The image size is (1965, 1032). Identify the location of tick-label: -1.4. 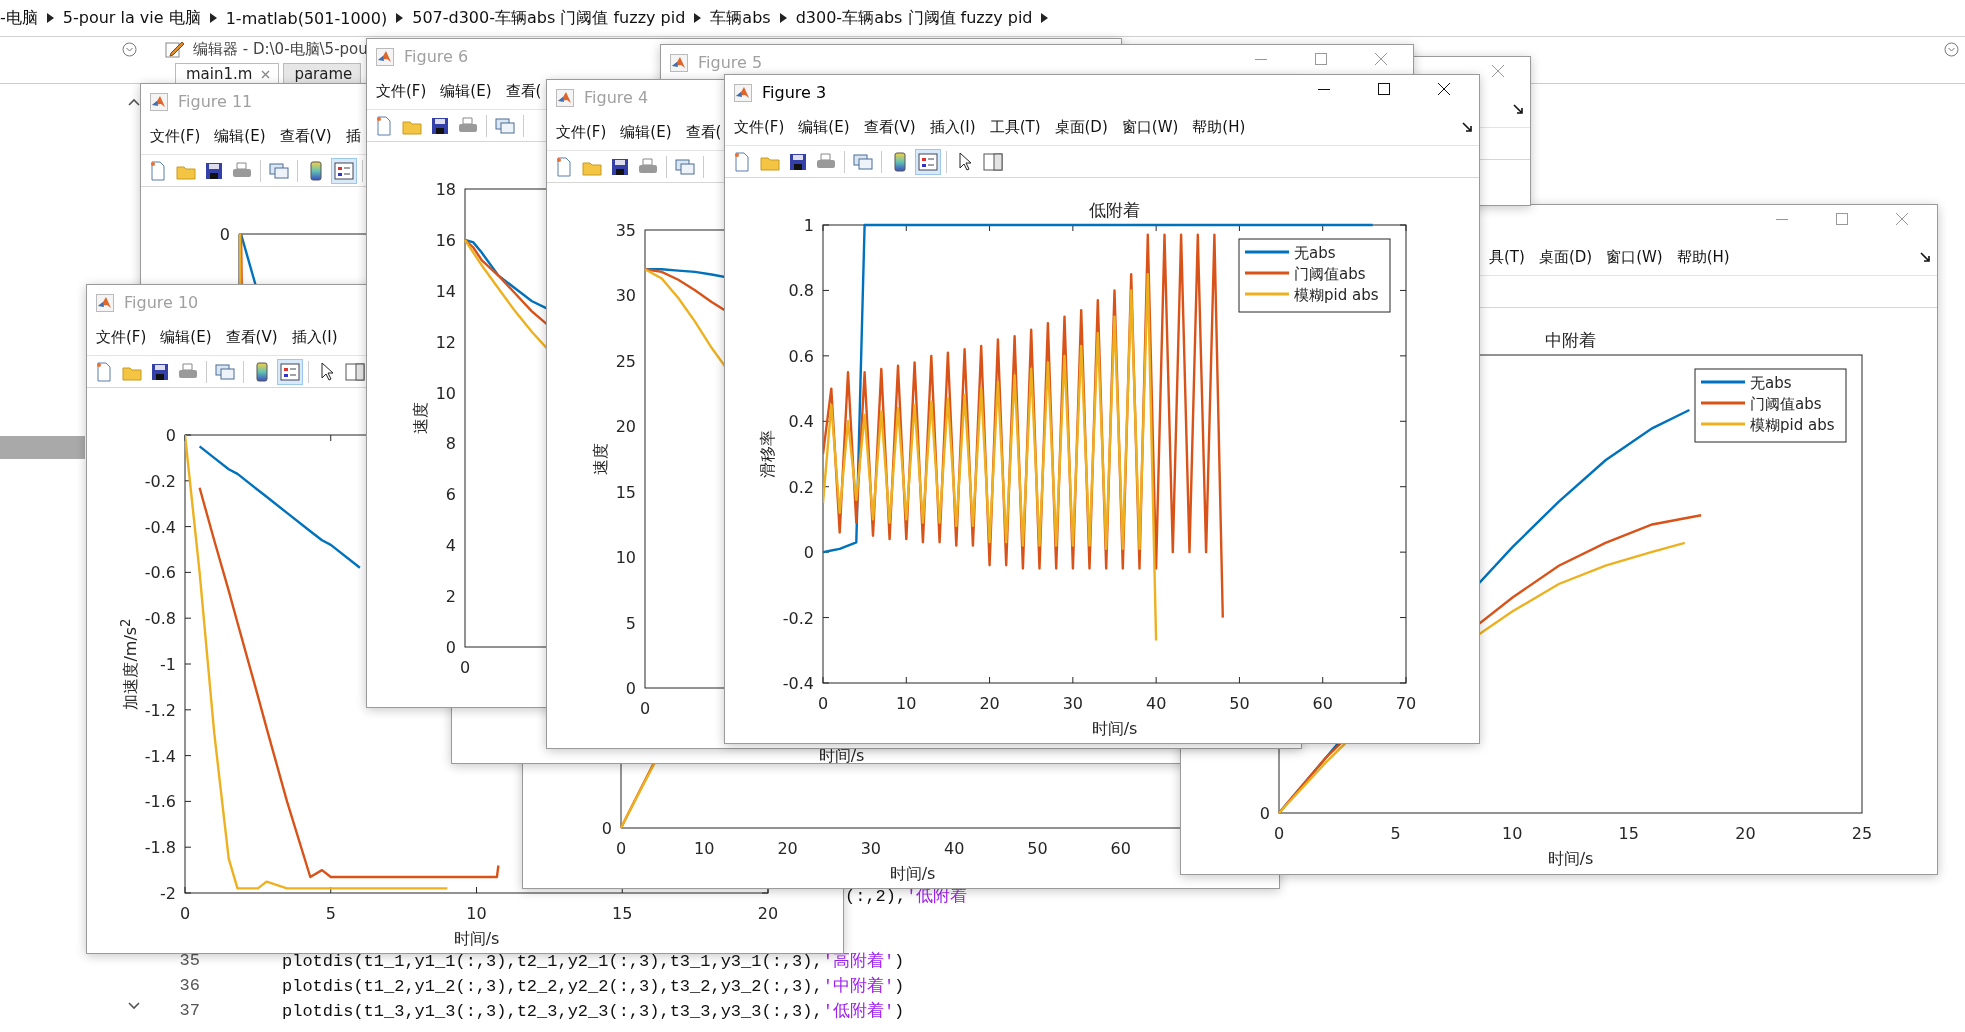
(160, 756).